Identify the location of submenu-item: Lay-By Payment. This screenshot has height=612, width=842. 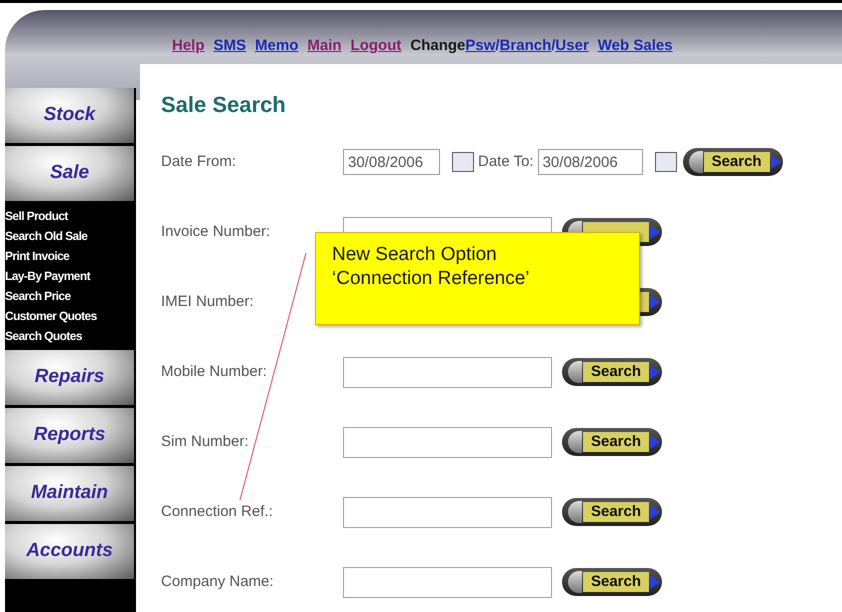
(69, 276).